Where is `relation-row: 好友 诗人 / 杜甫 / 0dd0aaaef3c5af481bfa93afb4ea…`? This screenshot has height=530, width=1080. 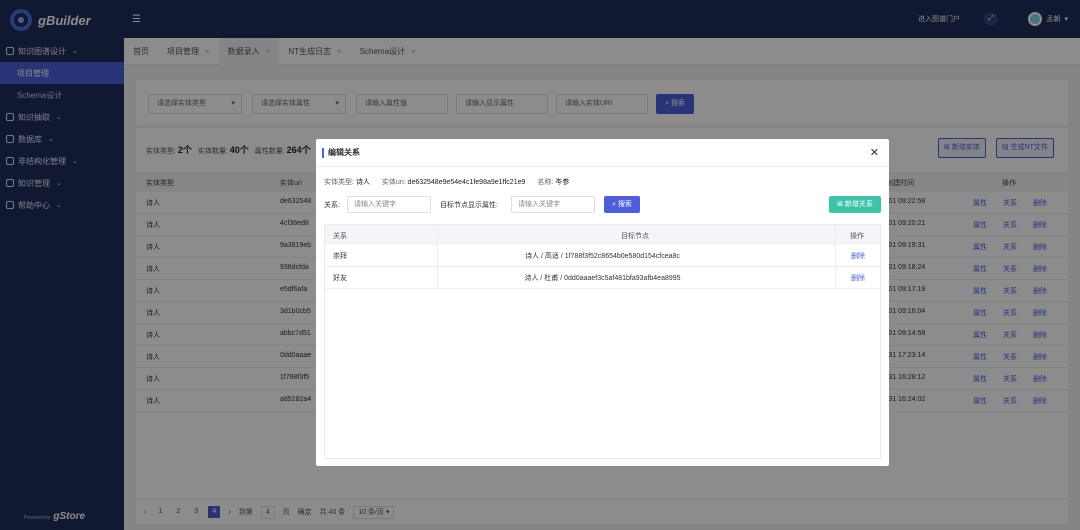 relation-row: 好友 诗人 / 杜甫 / 0dd0aaaef3c5af481bfa93afb4ea… is located at coordinates (602, 278).